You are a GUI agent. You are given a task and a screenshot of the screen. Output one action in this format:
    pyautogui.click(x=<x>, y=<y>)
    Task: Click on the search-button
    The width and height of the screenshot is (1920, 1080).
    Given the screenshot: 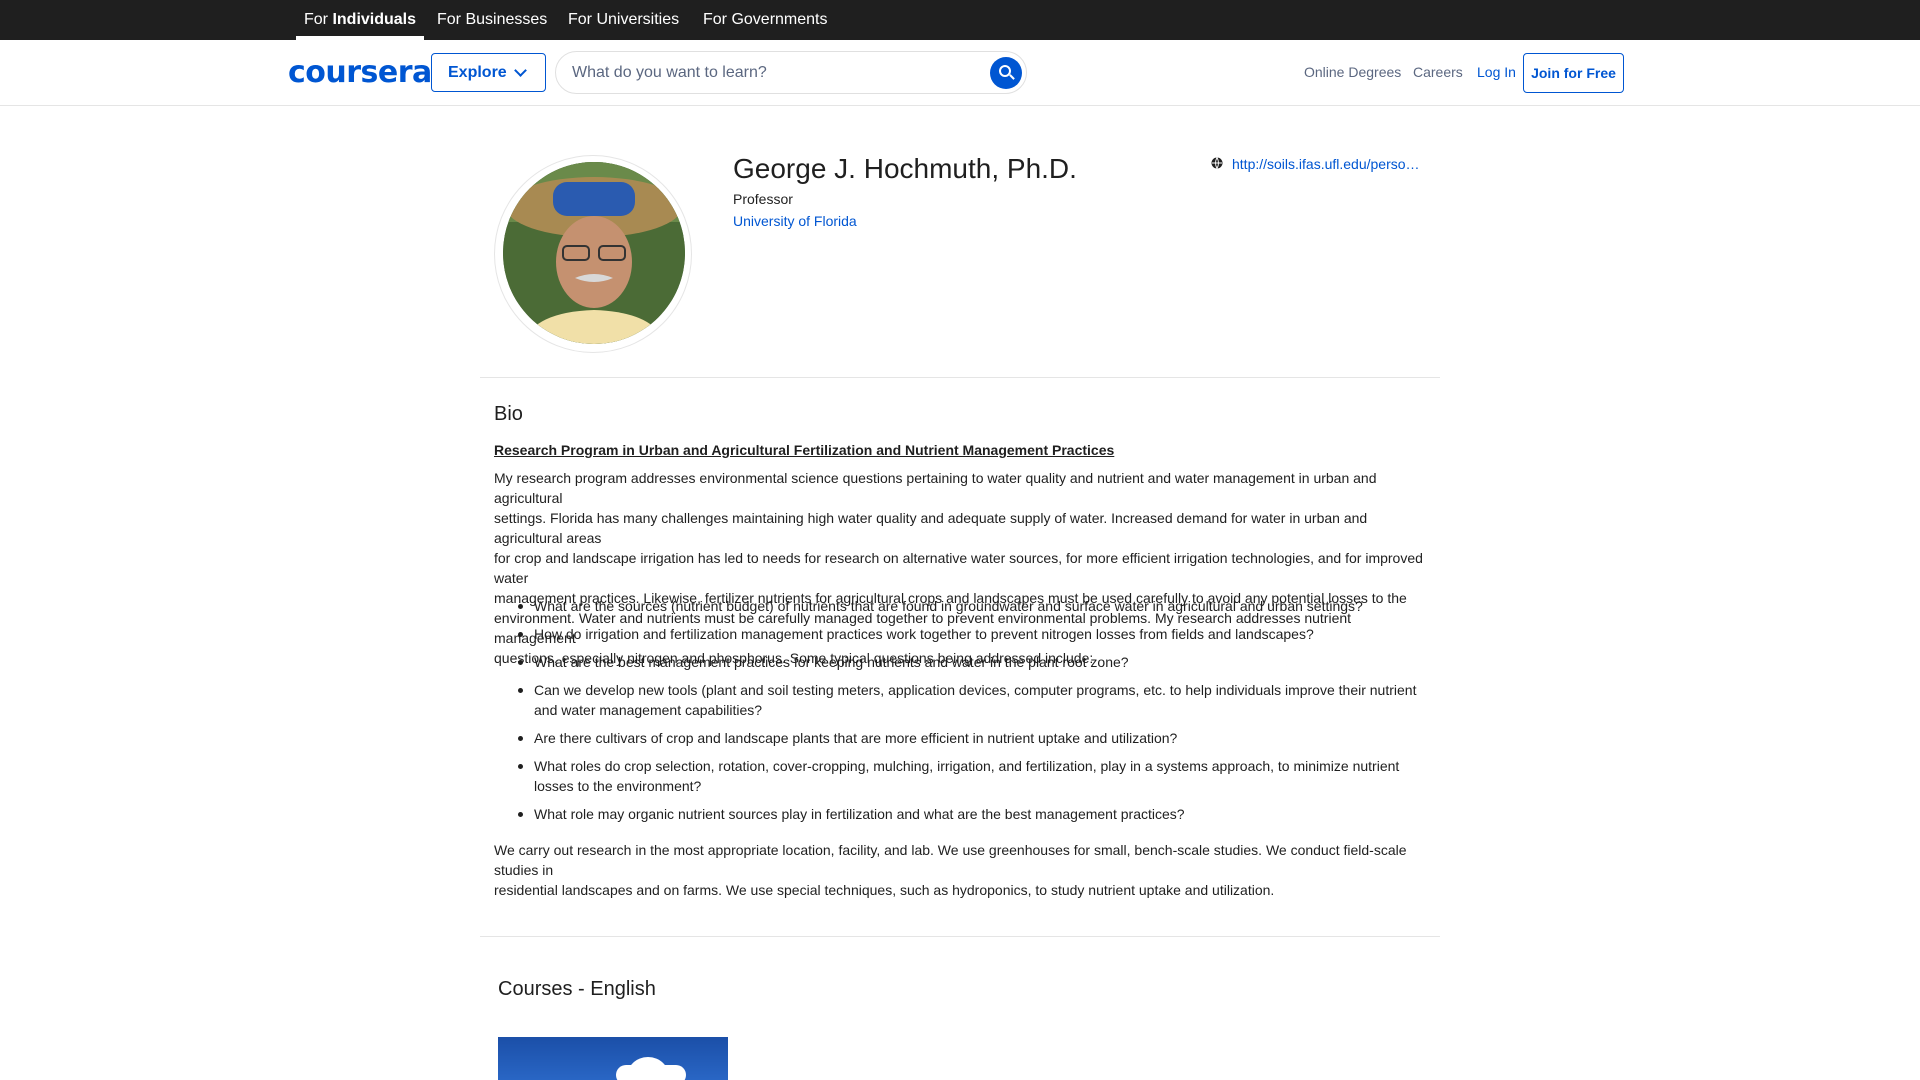 What is the action you would take?
    pyautogui.click(x=1006, y=73)
    